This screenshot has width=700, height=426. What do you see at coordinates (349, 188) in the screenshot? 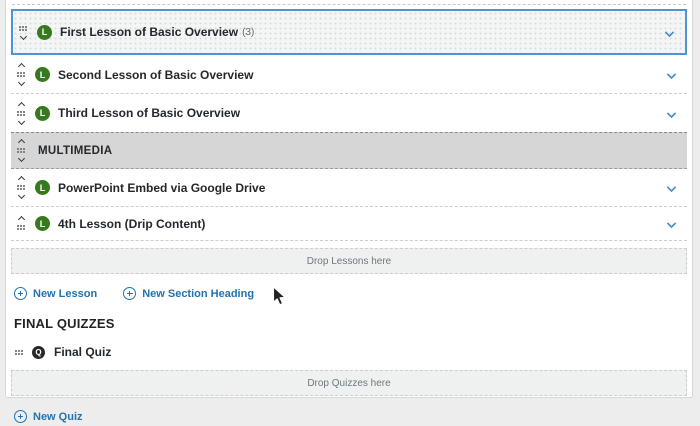
I see `lesson-row-powerpoint: L PowerPoint Embed via Google Drive` at bounding box center [349, 188].